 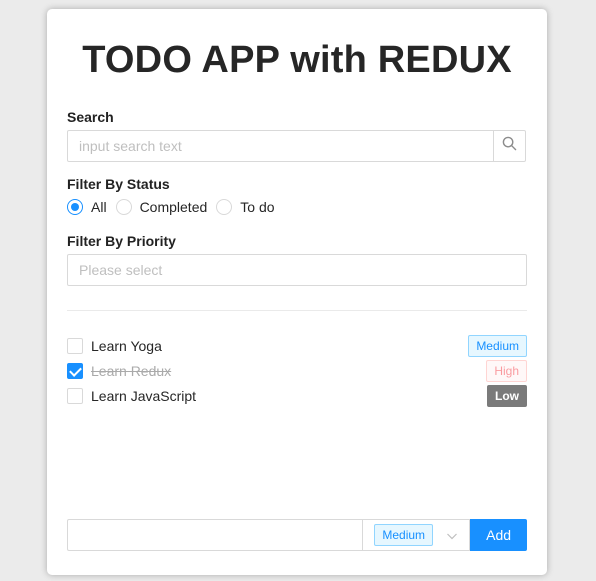 What do you see at coordinates (507, 396) in the screenshot?
I see `priority-tag: Low` at bounding box center [507, 396].